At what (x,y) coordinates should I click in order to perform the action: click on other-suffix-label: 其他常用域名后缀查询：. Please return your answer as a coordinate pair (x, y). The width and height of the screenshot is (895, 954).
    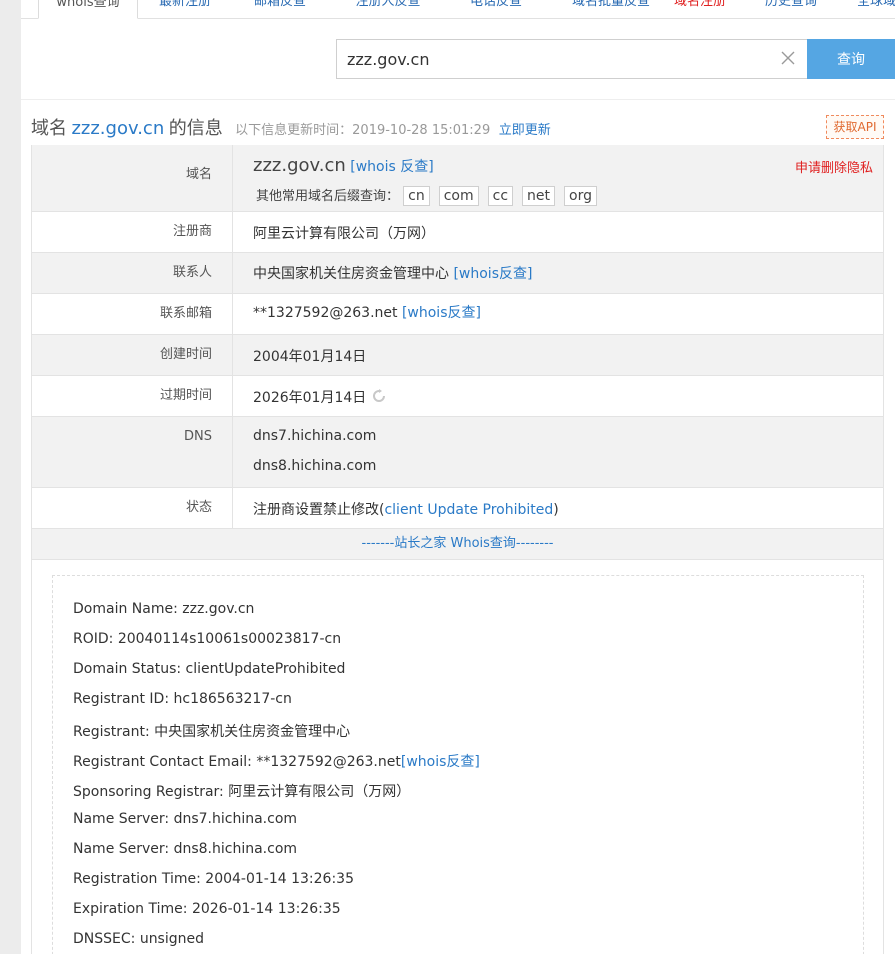
    Looking at the image, I should click on (328, 196).